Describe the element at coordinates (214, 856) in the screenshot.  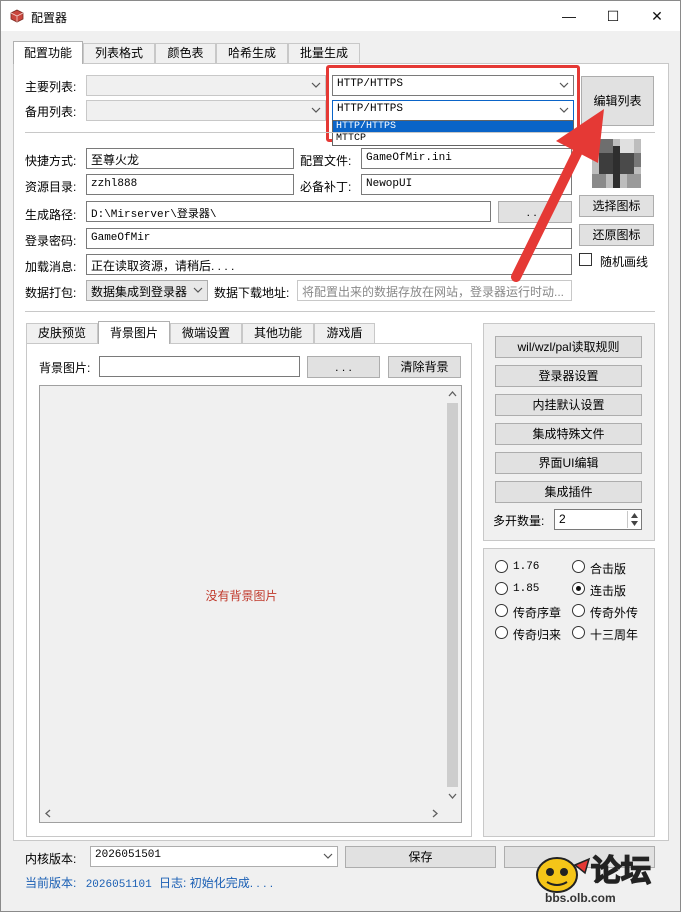
I see `kernel-version-select: 2026051501` at that location.